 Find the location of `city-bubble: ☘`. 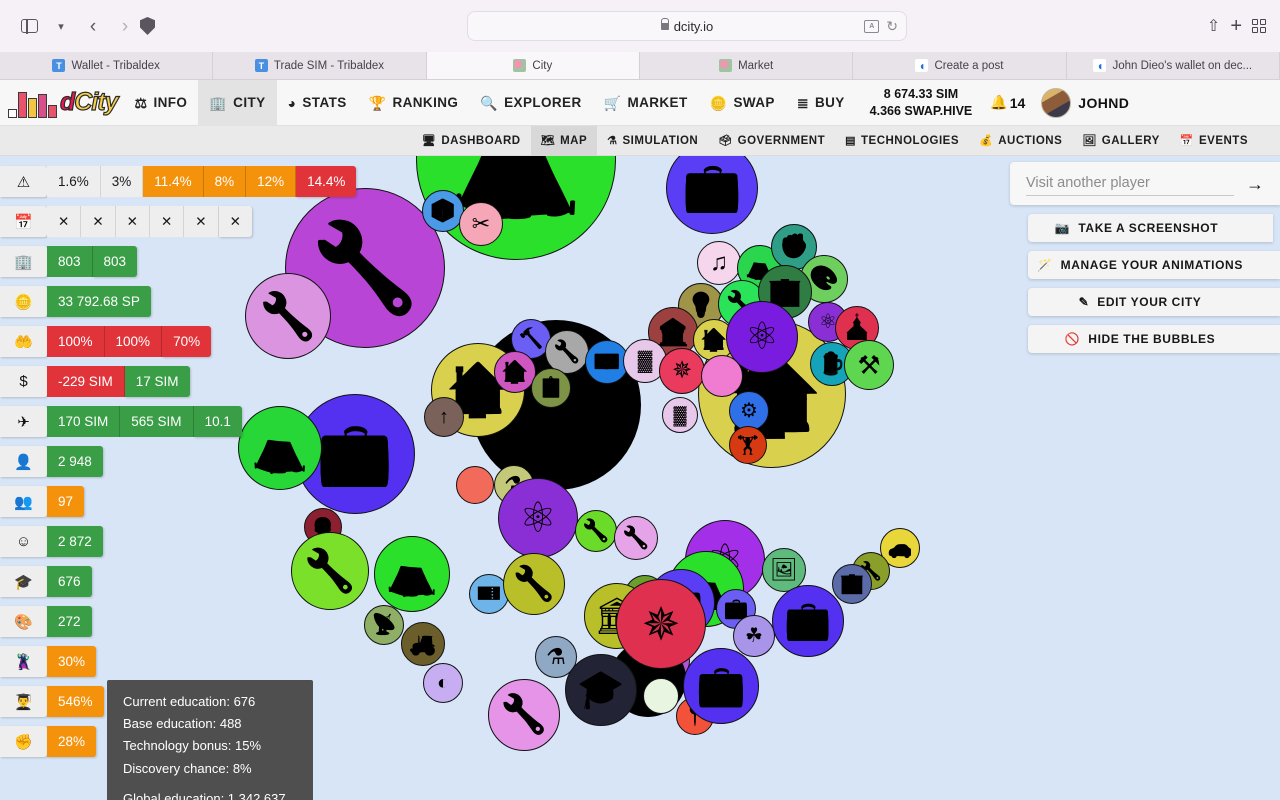

city-bubble: ☘ is located at coordinates (754, 636).